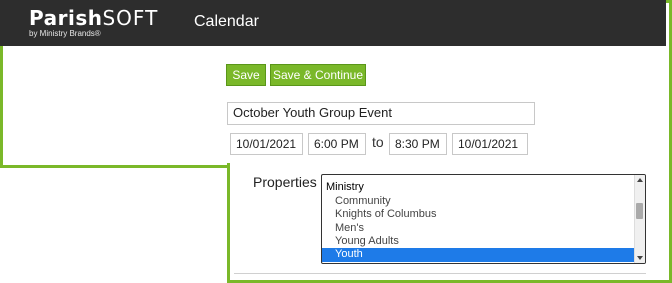 Image resolution: width=672 pixels, height=283 pixels. What do you see at coordinates (478, 228) in the screenshot?
I see `list-option: Men's` at bounding box center [478, 228].